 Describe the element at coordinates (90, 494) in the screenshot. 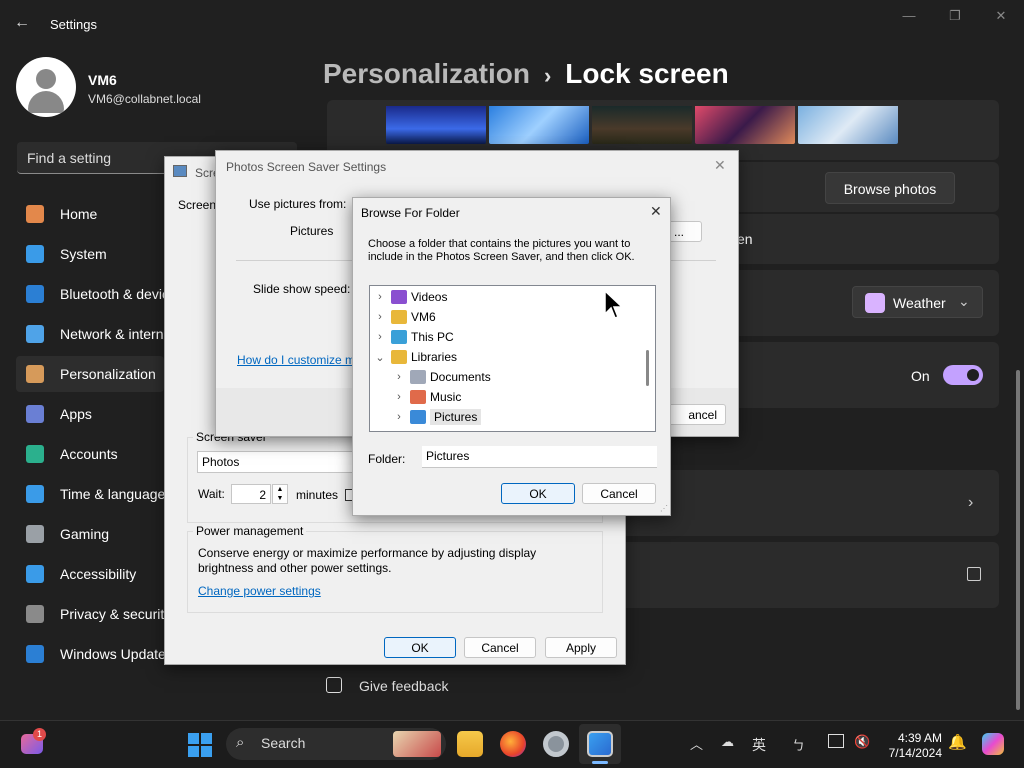

I see `sidebar-item-time-language: Time & language` at that location.